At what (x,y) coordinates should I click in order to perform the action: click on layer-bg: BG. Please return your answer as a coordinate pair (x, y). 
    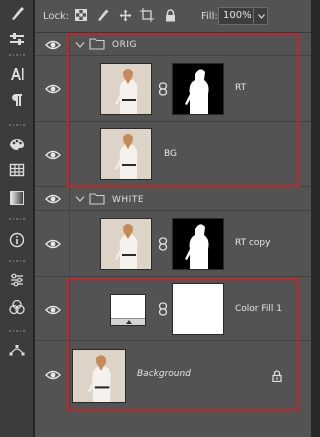
    Looking at the image, I should click on (173, 154).